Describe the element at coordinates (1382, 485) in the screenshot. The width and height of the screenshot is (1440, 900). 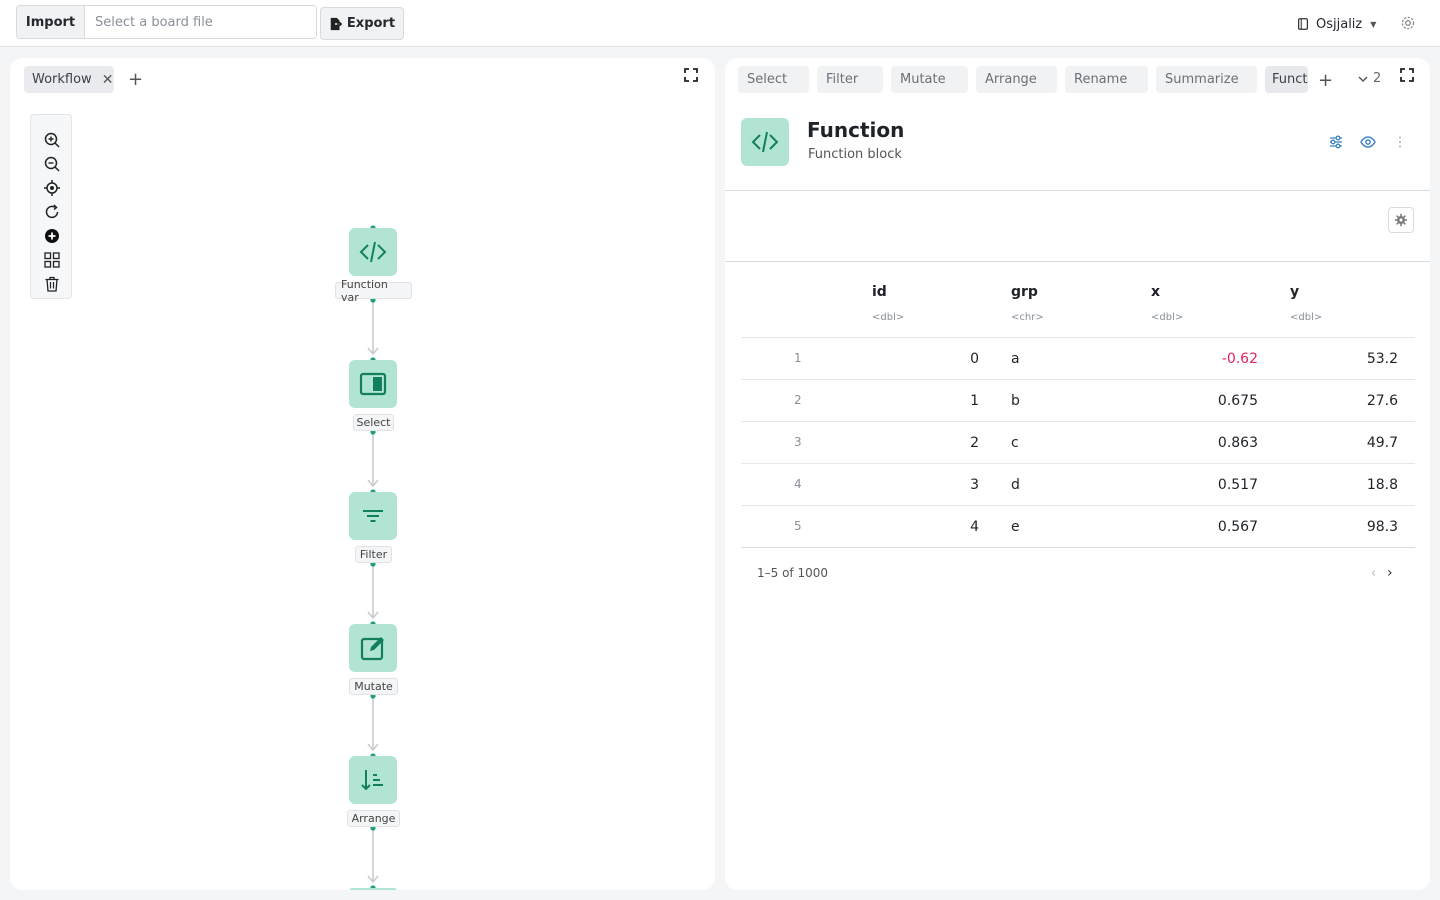
I see `cell-y: 18.8` at that location.